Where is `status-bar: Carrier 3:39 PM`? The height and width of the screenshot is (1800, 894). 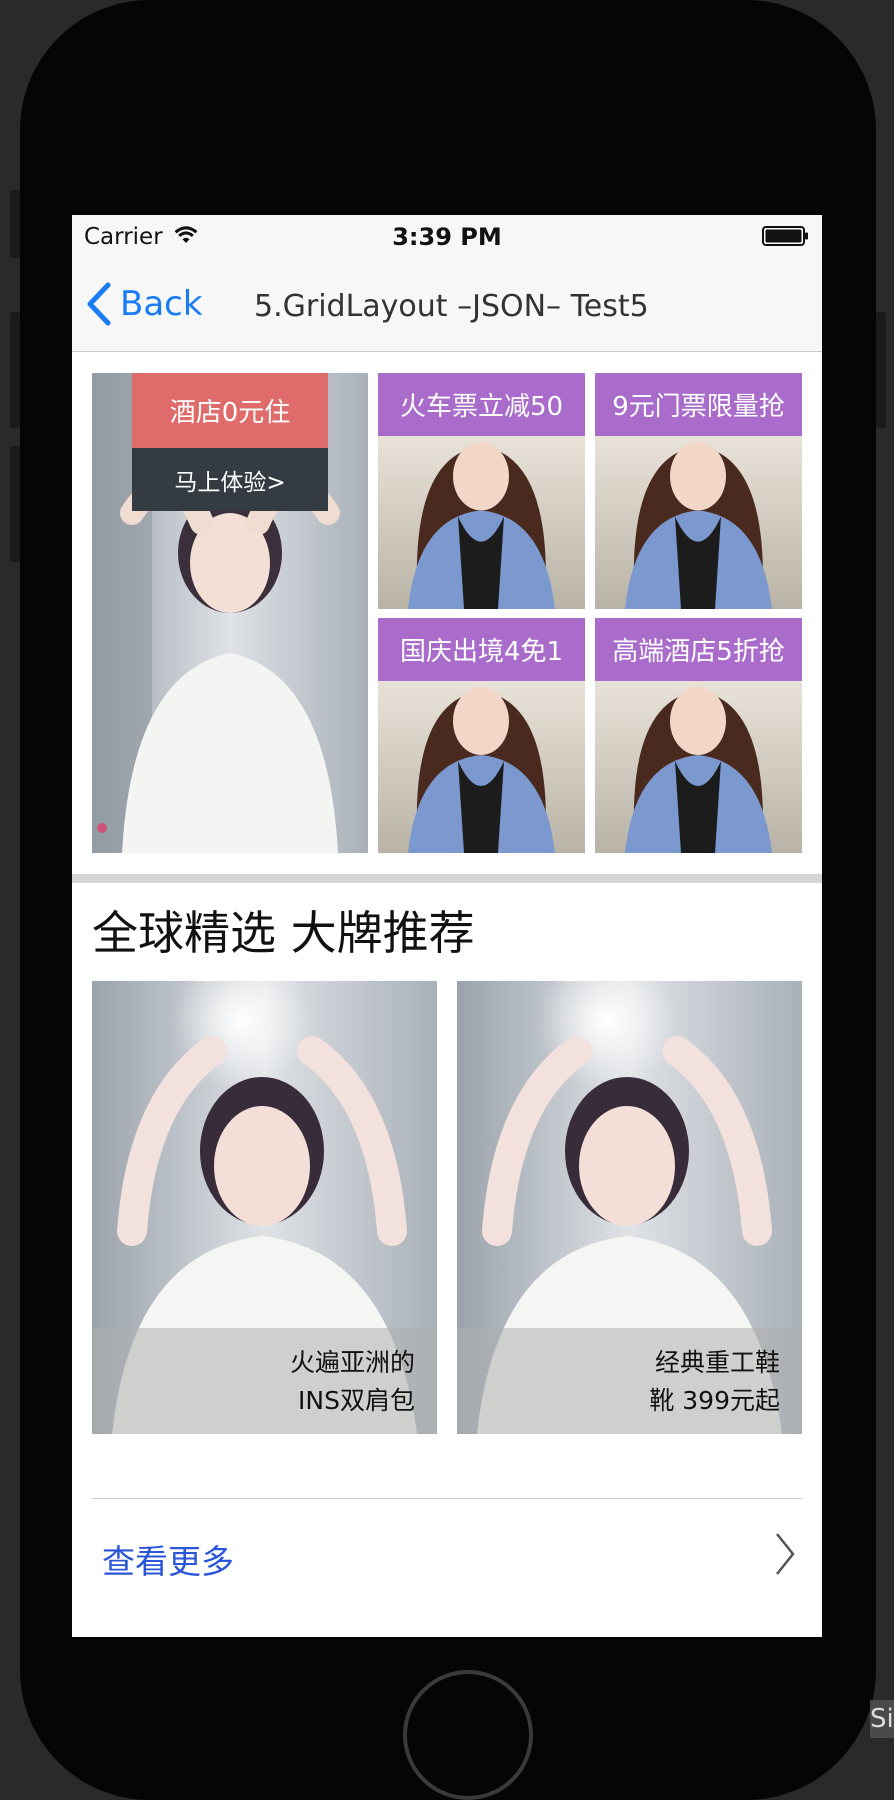 status-bar: Carrier 3:39 PM is located at coordinates (447, 236).